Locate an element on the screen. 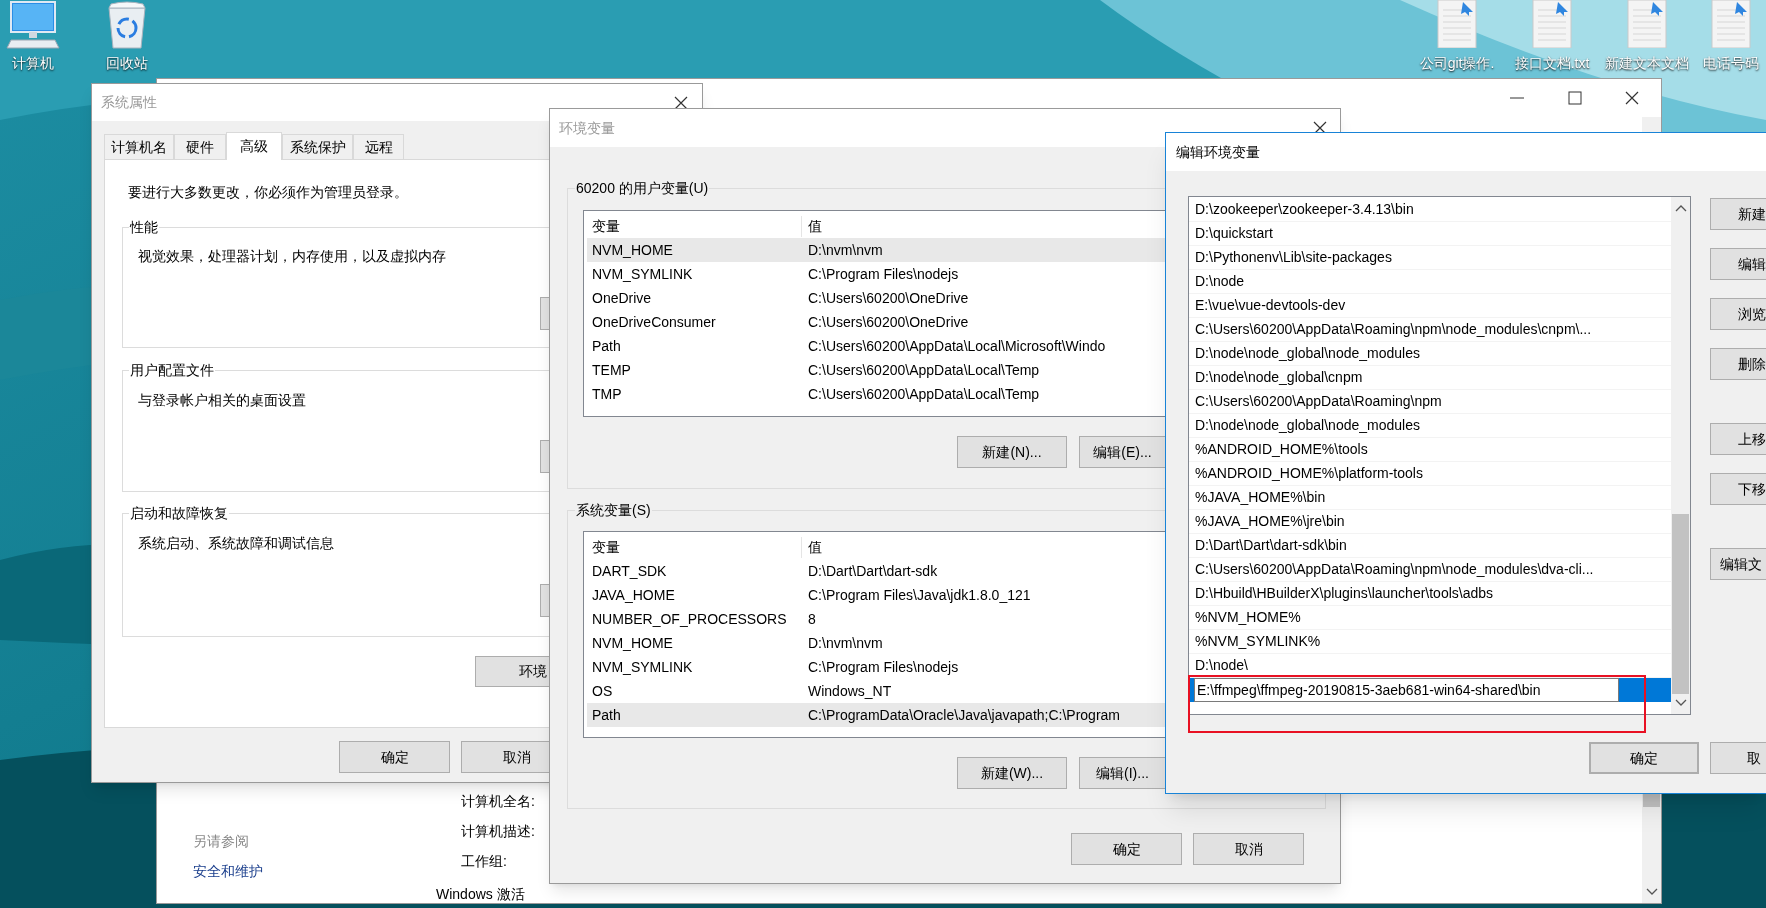 The image size is (1766, 908). list-item: C:\Users\60200\AppData\Roaming\npm is located at coordinates (1430, 402).